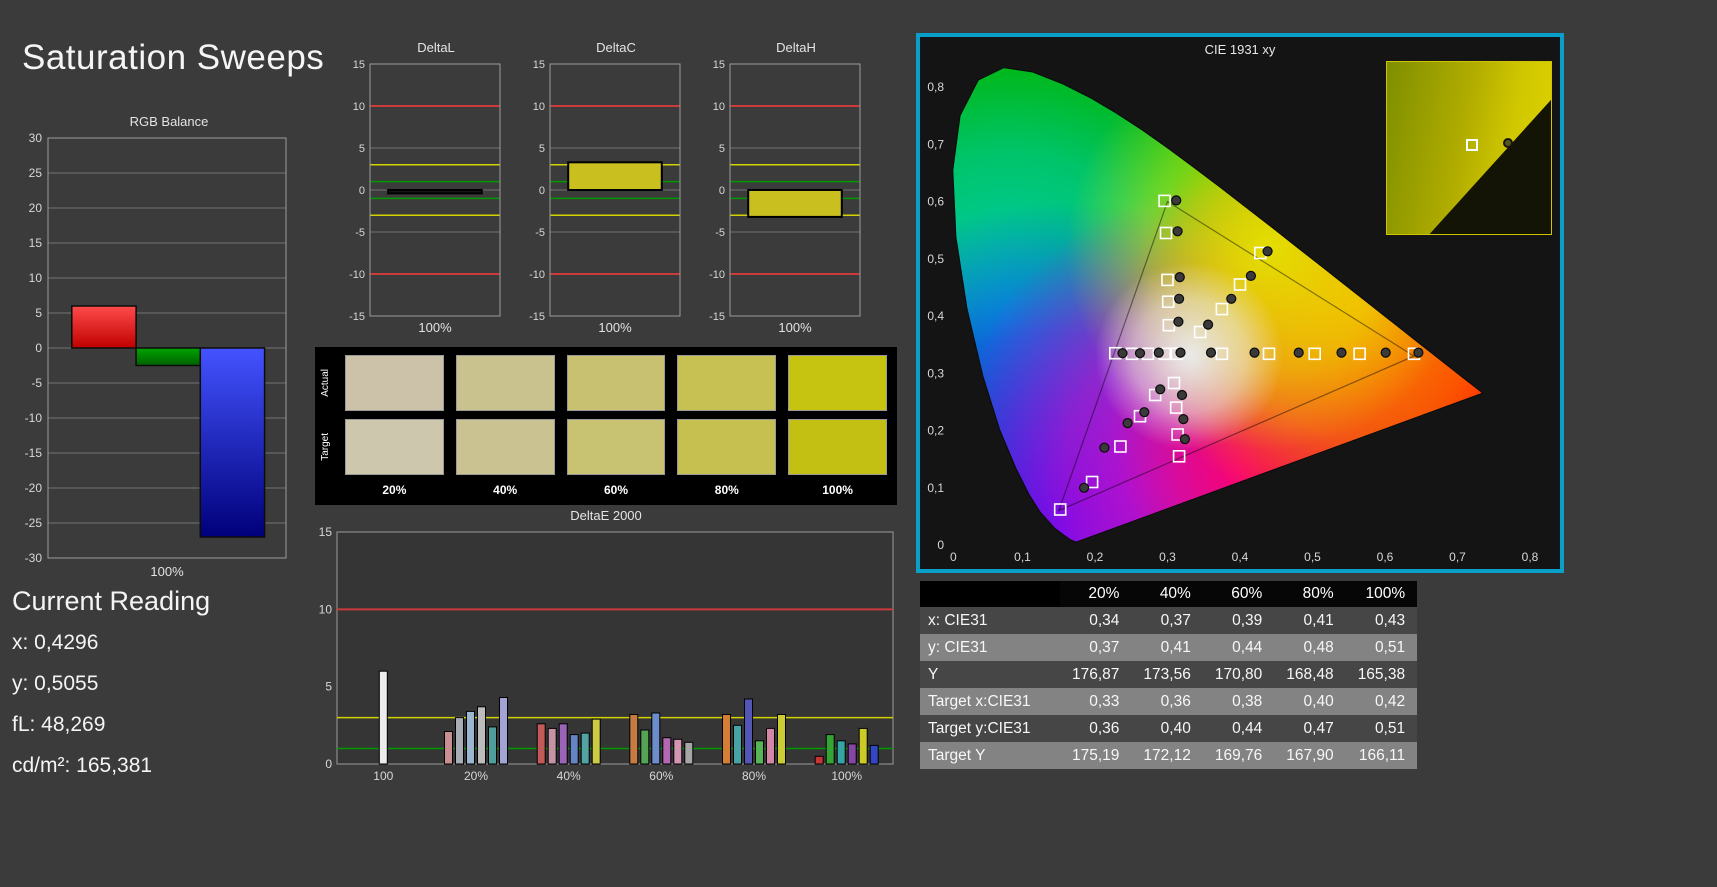 The height and width of the screenshot is (887, 1717). I want to click on delta-e-plot: 0 5 10 15 100 20% 40% 60% 80% 100%, so click(606, 655).